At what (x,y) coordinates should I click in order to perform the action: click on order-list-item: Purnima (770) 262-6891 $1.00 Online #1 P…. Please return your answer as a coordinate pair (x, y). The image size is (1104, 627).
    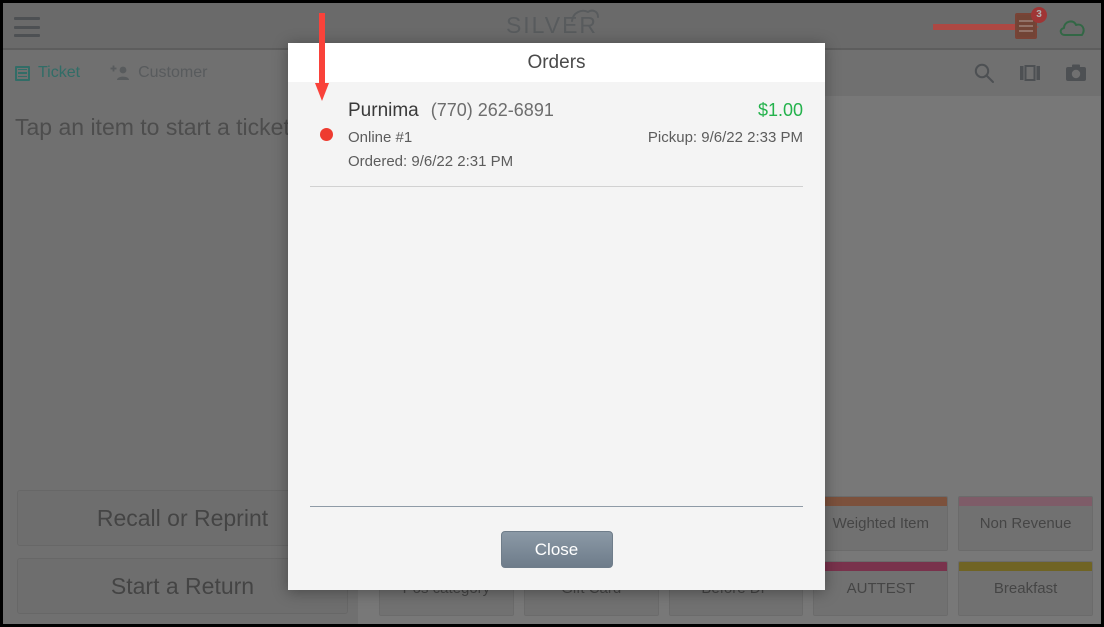
    Looking at the image, I should click on (556, 134).